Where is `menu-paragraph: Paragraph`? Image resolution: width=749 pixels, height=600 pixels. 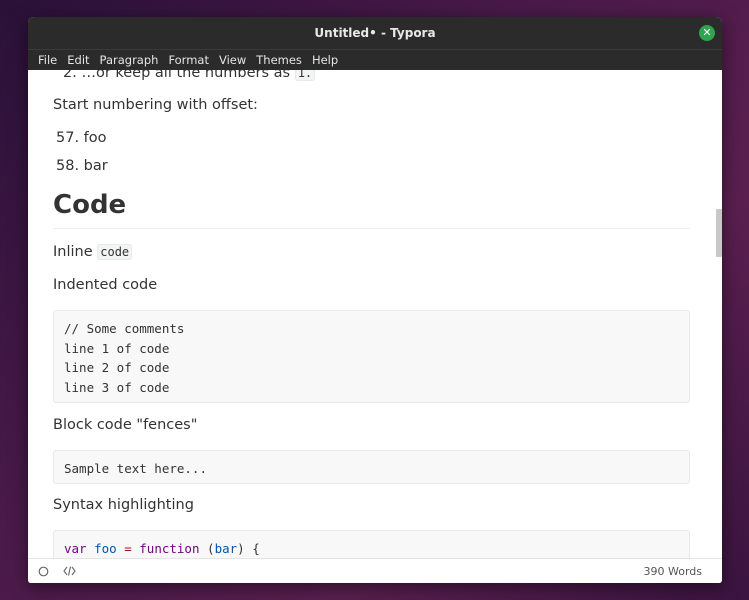
menu-paragraph: Paragraph is located at coordinates (129, 60).